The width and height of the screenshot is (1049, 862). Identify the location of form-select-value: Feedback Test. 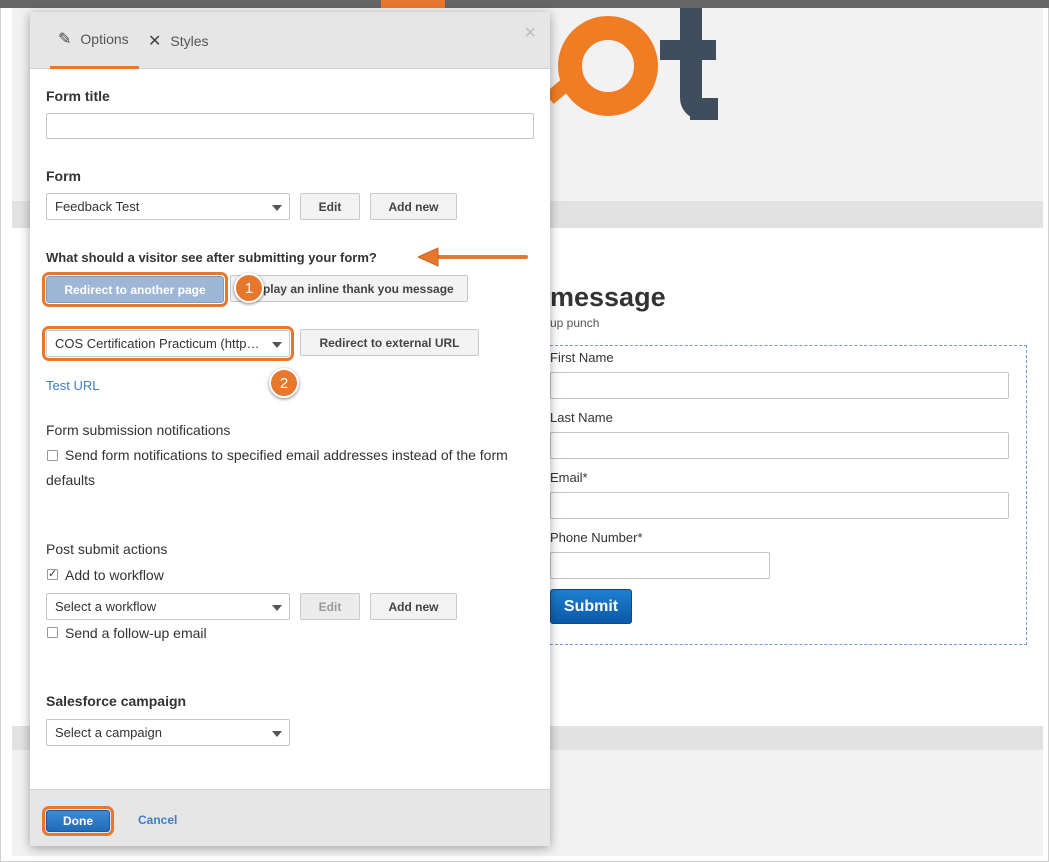
(97, 206).